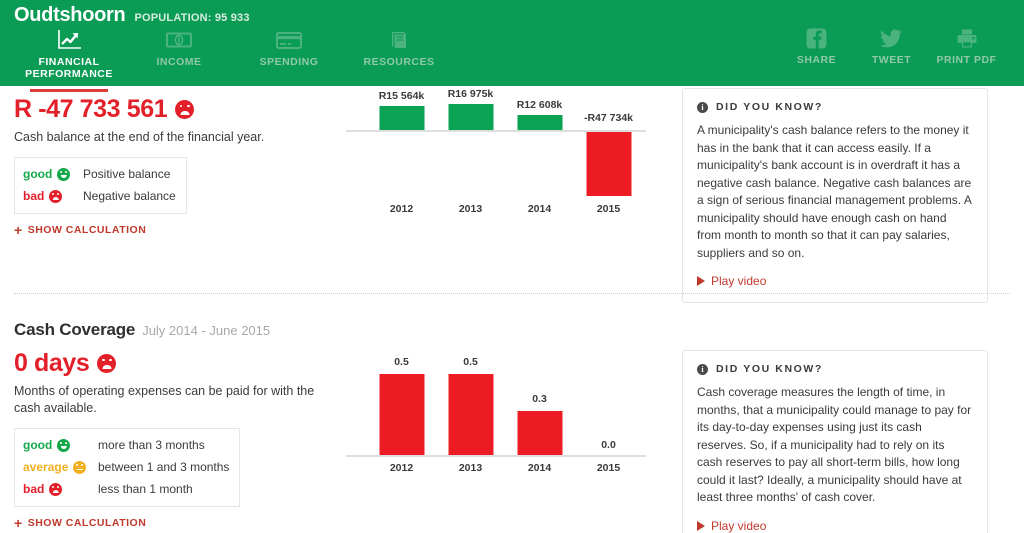 The width and height of the screenshot is (1024, 533). Describe the element at coordinates (835, 526) in the screenshot. I see `play-video-link-cash-coverage: Play video` at that location.